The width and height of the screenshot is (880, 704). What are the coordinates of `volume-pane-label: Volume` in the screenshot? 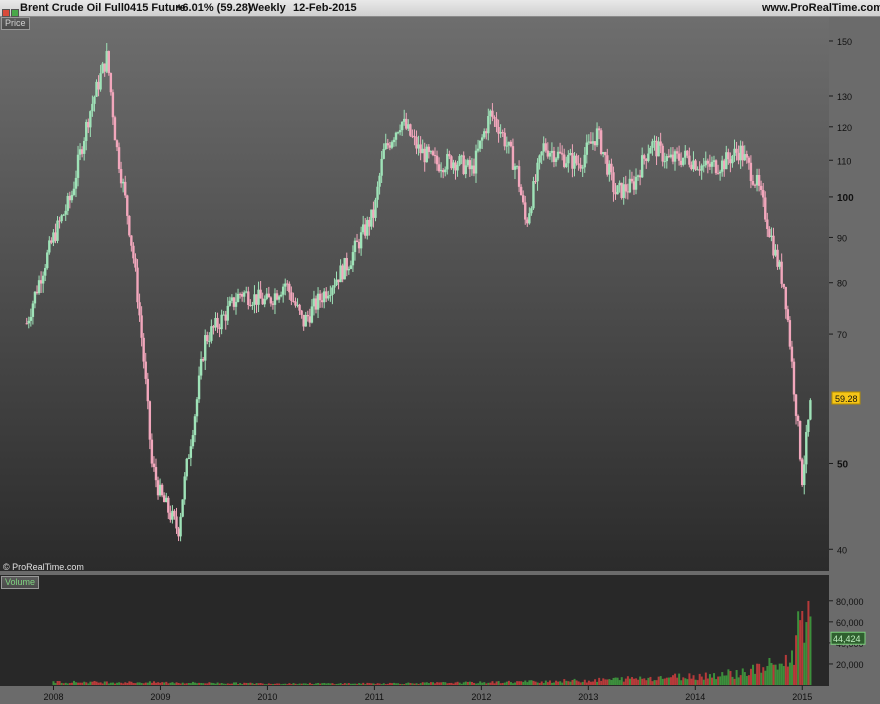 It's located at (20, 582).